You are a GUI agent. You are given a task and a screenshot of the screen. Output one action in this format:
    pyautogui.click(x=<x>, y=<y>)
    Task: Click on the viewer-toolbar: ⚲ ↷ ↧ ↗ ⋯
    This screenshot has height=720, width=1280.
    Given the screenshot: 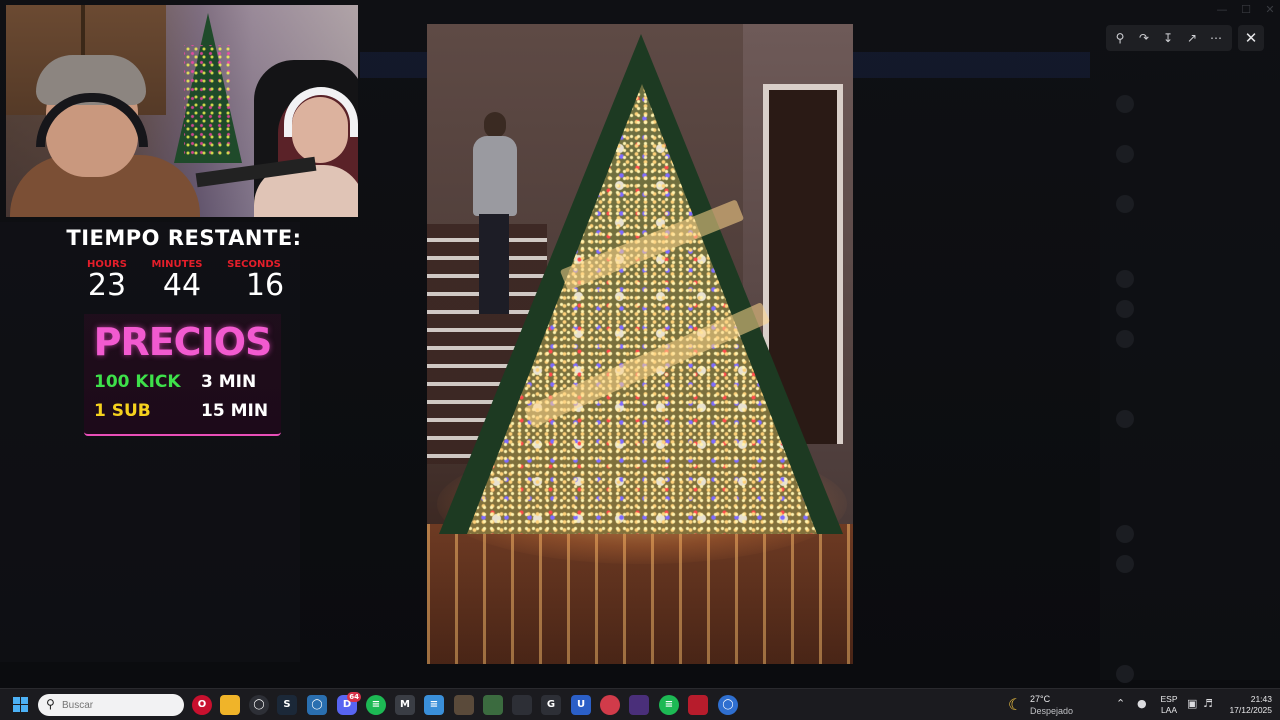 What is the action you would take?
    pyautogui.click(x=1169, y=38)
    